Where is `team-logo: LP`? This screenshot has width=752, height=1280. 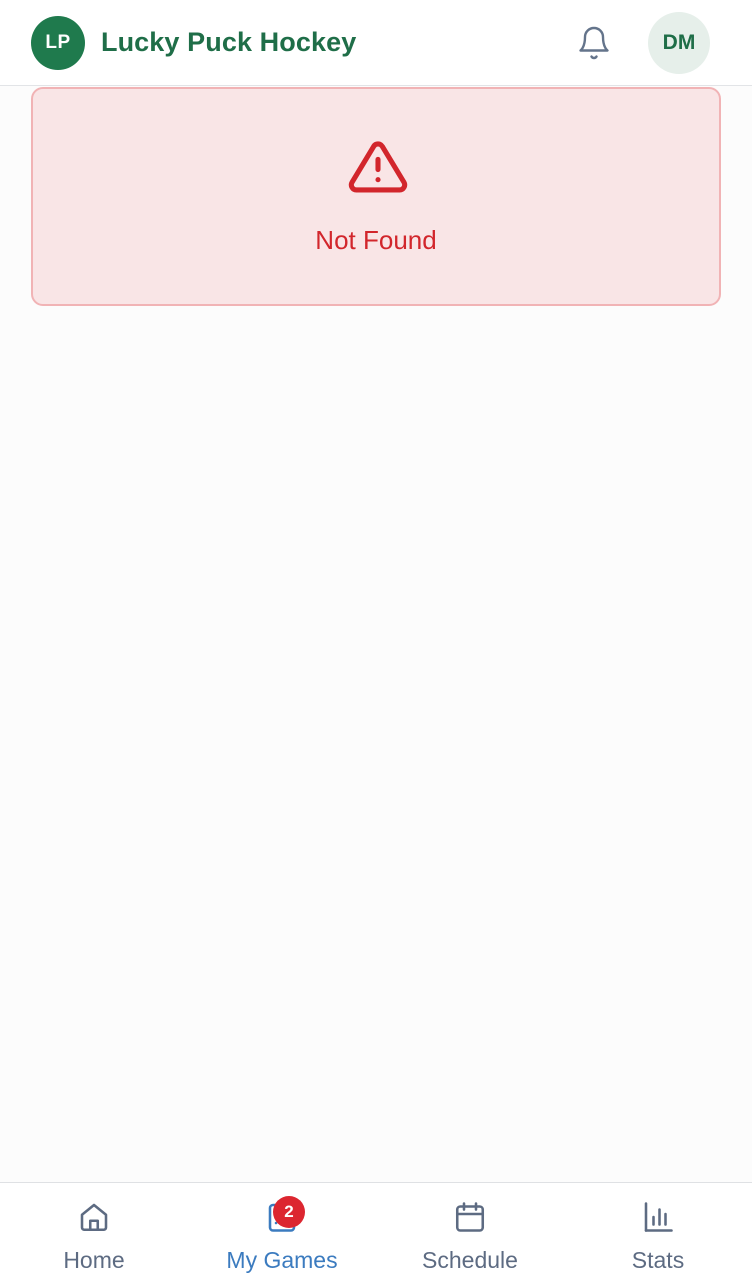
team-logo: LP is located at coordinates (58, 43).